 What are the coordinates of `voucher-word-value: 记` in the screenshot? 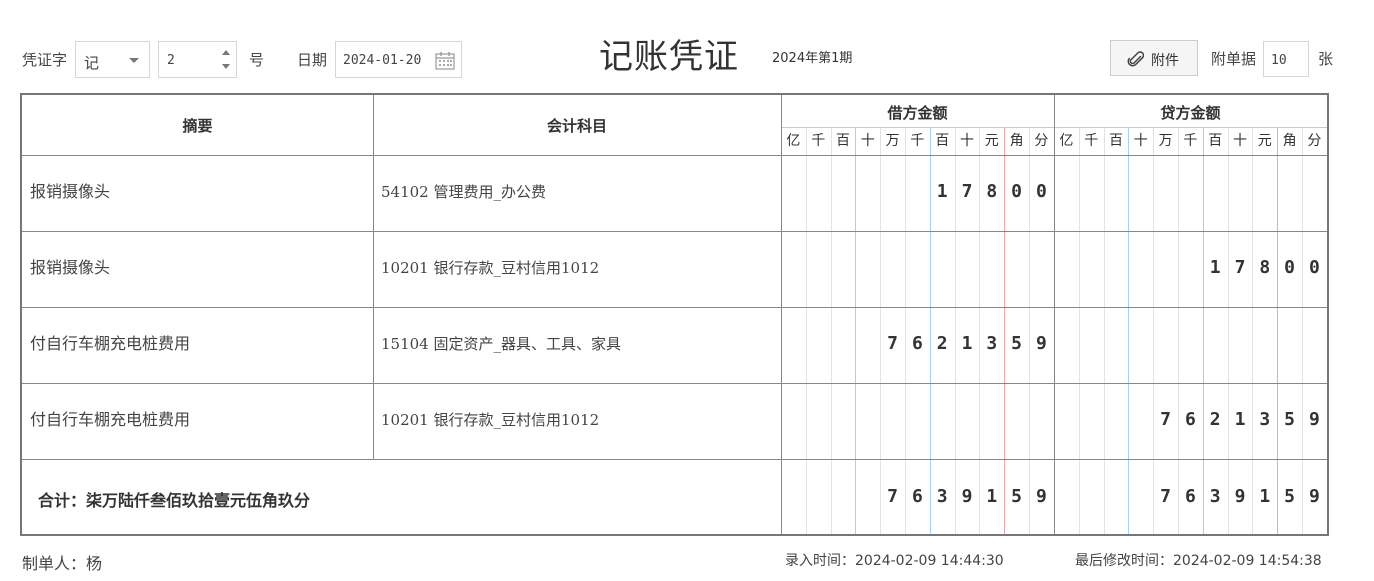 It's located at (92, 63).